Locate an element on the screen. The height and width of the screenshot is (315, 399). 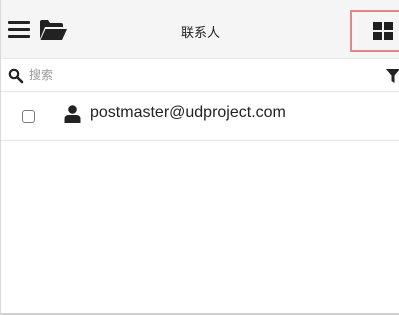
filter-icon is located at coordinates (392, 76).